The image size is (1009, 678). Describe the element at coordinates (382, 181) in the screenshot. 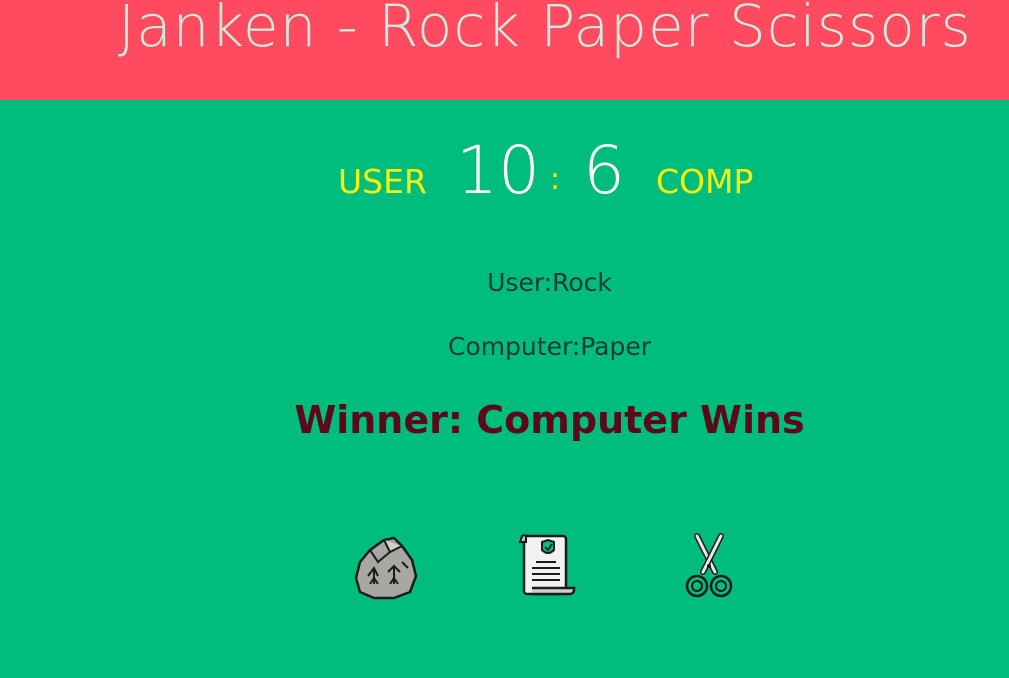

I see `user-score-label: USER` at that location.